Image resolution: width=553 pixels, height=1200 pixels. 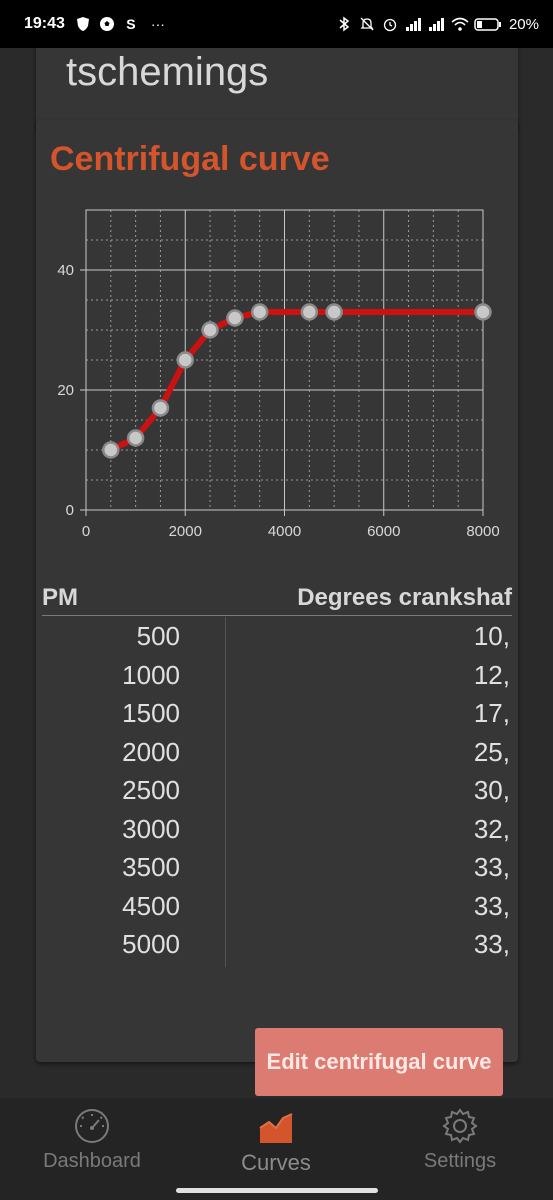 I want to click on nav-item-dashboard: Dashboard, so click(x=92, y=1139).